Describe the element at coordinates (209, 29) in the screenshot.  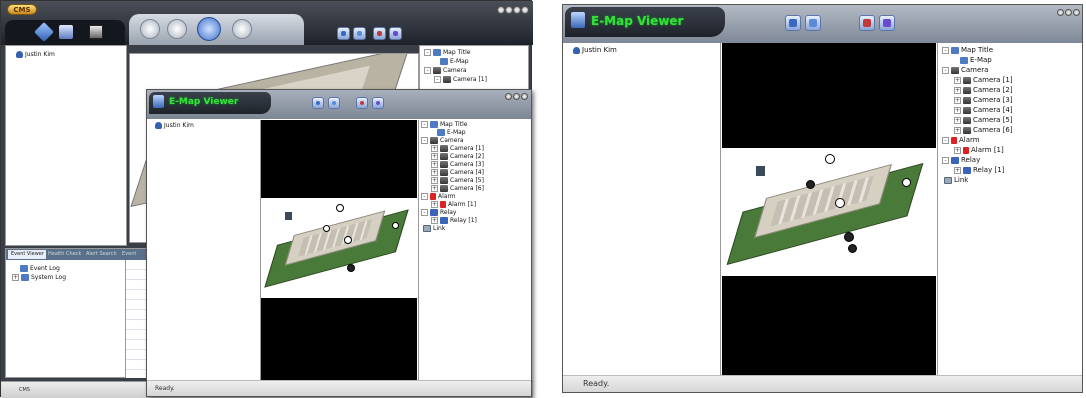
I see `emap-tab` at that location.